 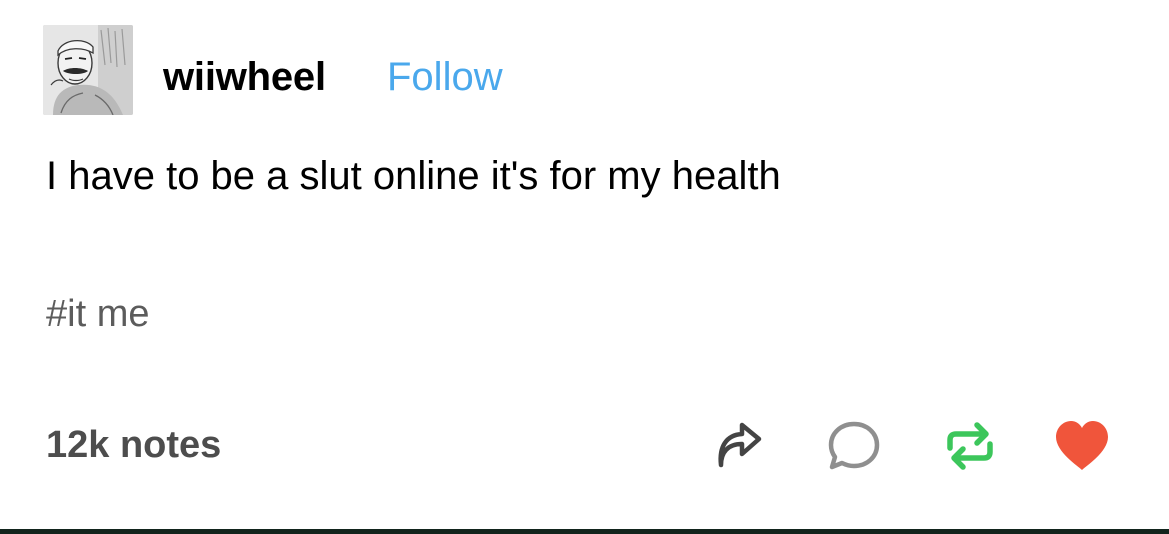 I want to click on share-button, so click(x=738, y=446).